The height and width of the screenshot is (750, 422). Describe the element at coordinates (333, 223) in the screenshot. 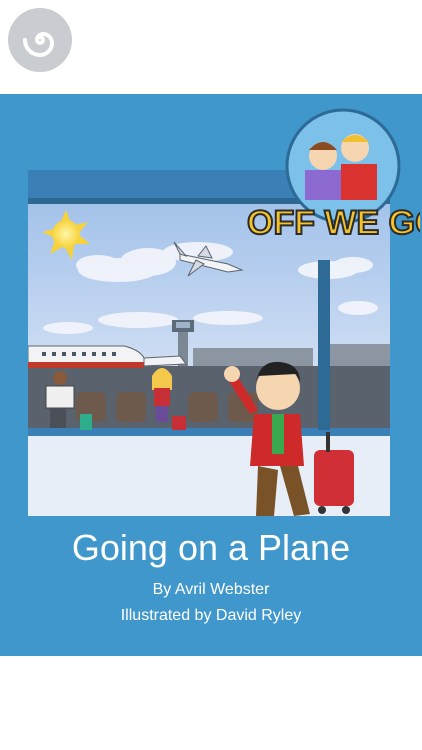

I see `series-badge-text: OFF WE GO!` at that location.